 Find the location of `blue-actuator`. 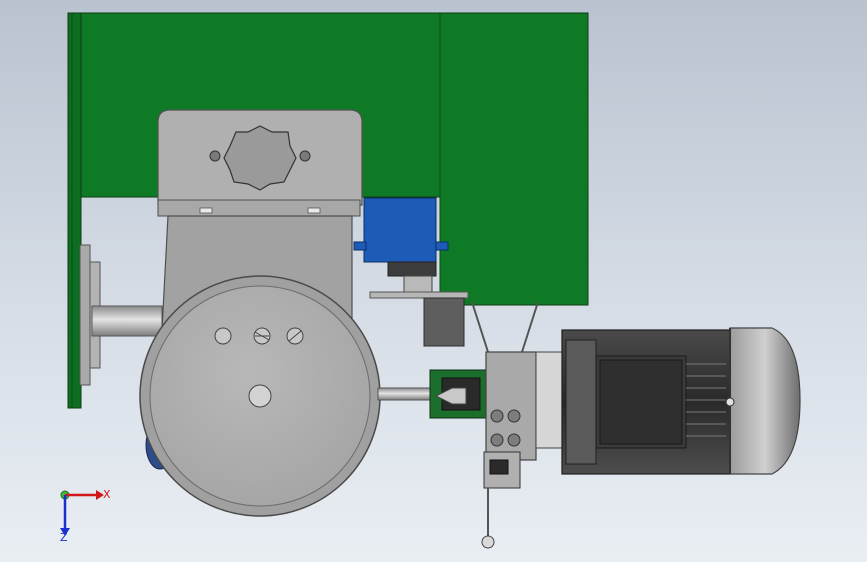

blue-actuator is located at coordinates (401, 245).